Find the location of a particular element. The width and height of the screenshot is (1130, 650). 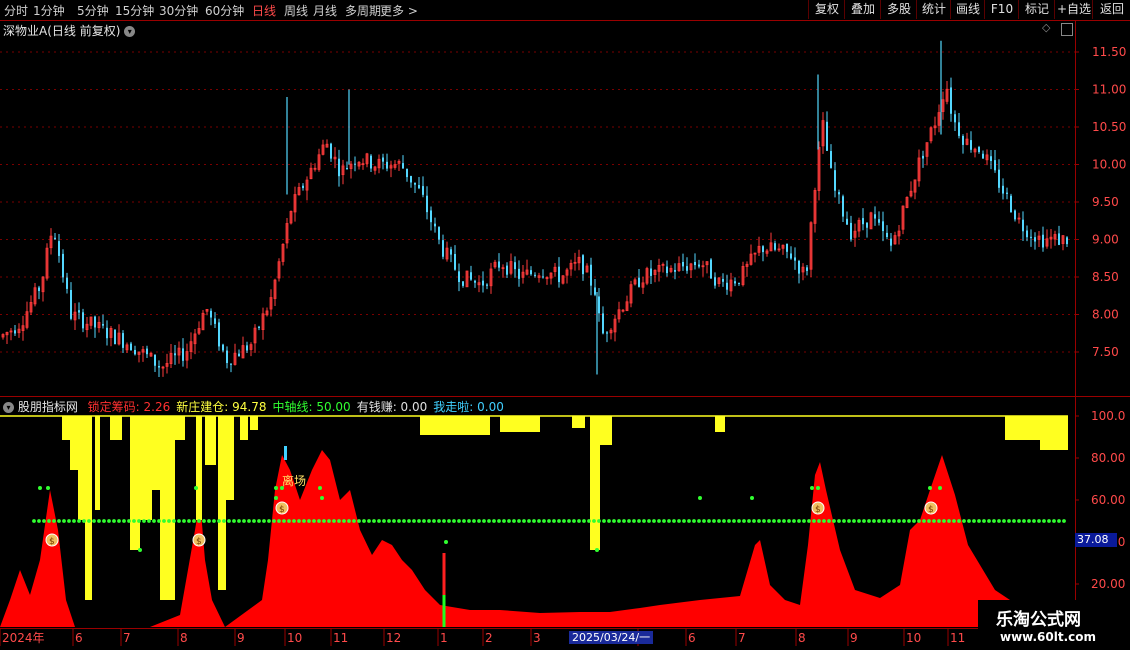

chevron-down-icon: ▾ is located at coordinates (8, 407).